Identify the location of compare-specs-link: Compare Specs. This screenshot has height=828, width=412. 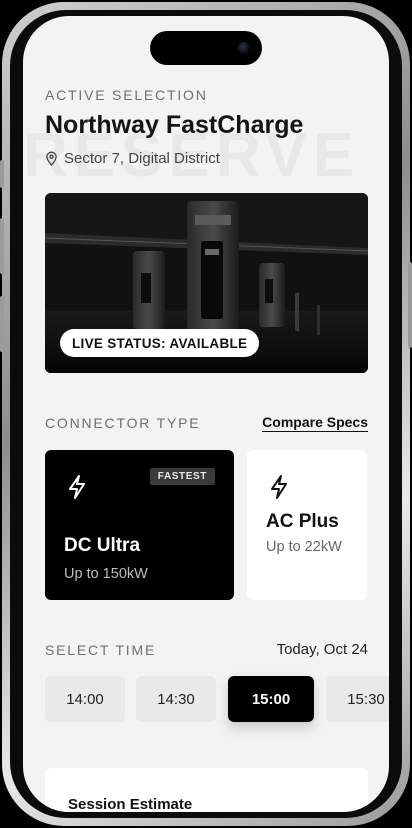
(315, 423).